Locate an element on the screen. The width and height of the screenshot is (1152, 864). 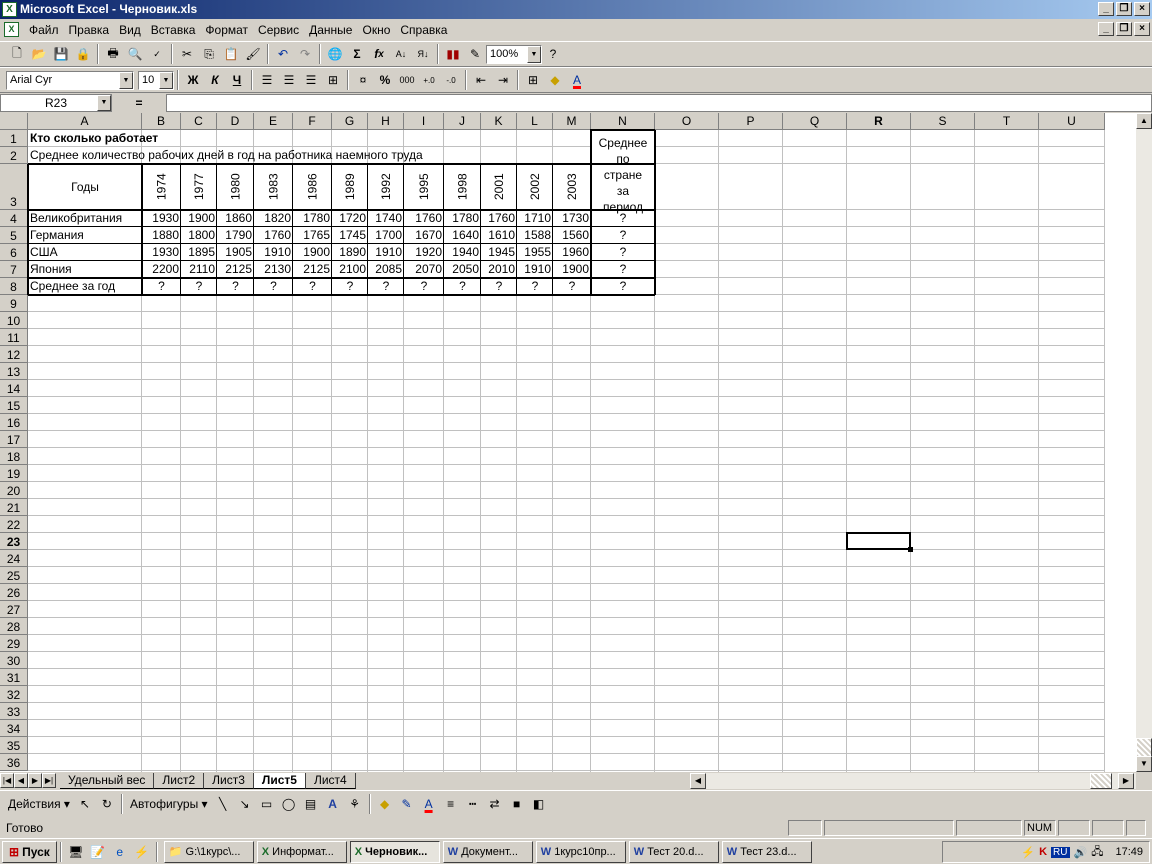
value-cell: 1765 is located at coordinates (312, 235).